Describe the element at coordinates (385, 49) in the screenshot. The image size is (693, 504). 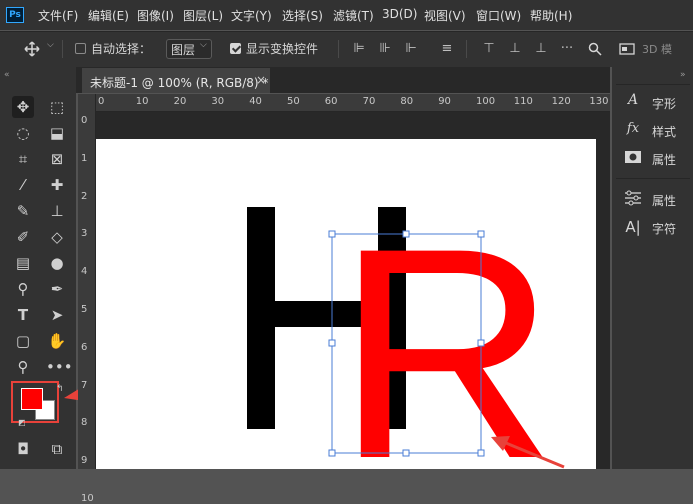
I see `align-hcenter-icon: ⊪` at that location.